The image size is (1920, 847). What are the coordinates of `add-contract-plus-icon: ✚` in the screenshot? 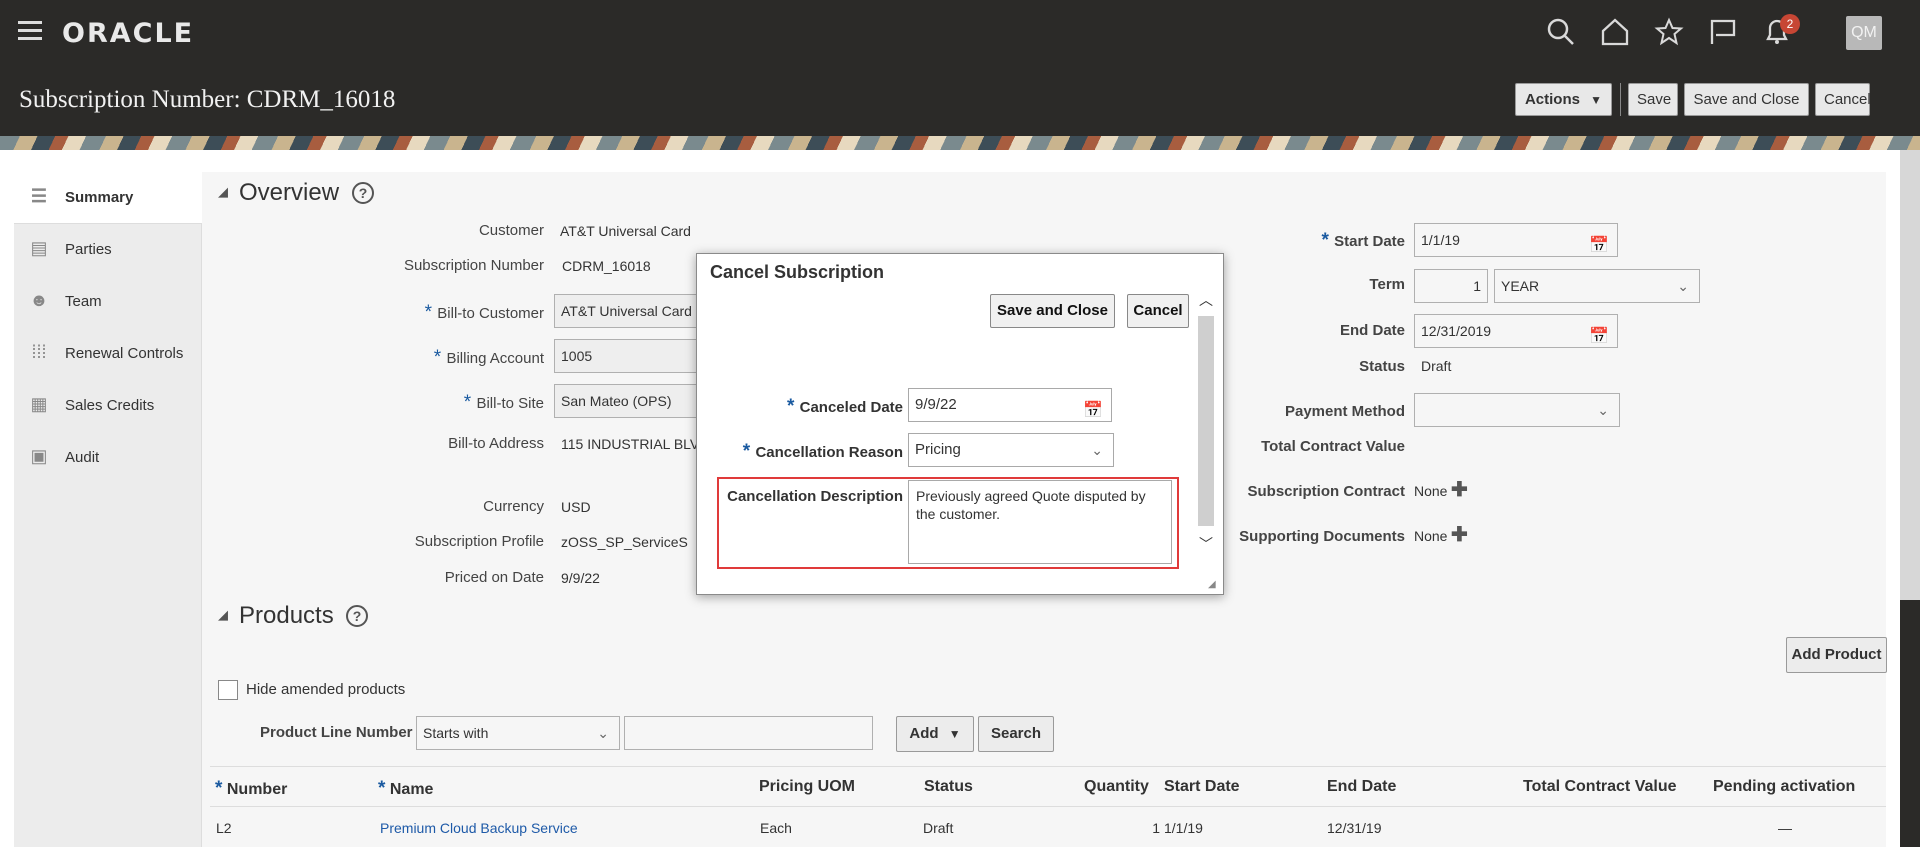 It's located at (1459, 489).